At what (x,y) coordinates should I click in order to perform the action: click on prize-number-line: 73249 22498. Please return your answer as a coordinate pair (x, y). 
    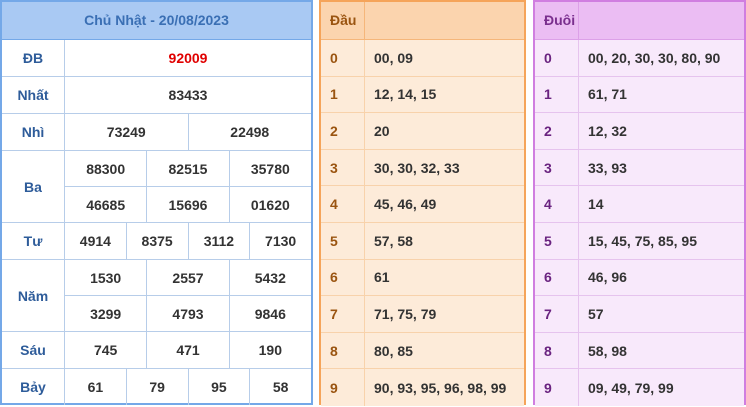
    Looking at the image, I should click on (188, 132).